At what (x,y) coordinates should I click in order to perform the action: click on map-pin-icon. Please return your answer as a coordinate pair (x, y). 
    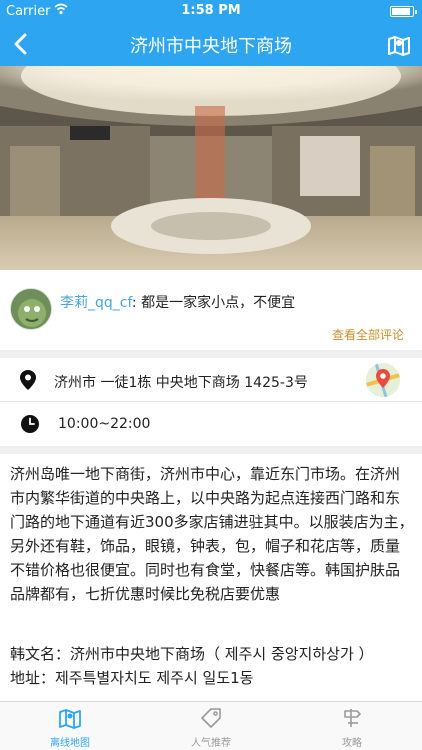
    Looking at the image, I should click on (383, 380).